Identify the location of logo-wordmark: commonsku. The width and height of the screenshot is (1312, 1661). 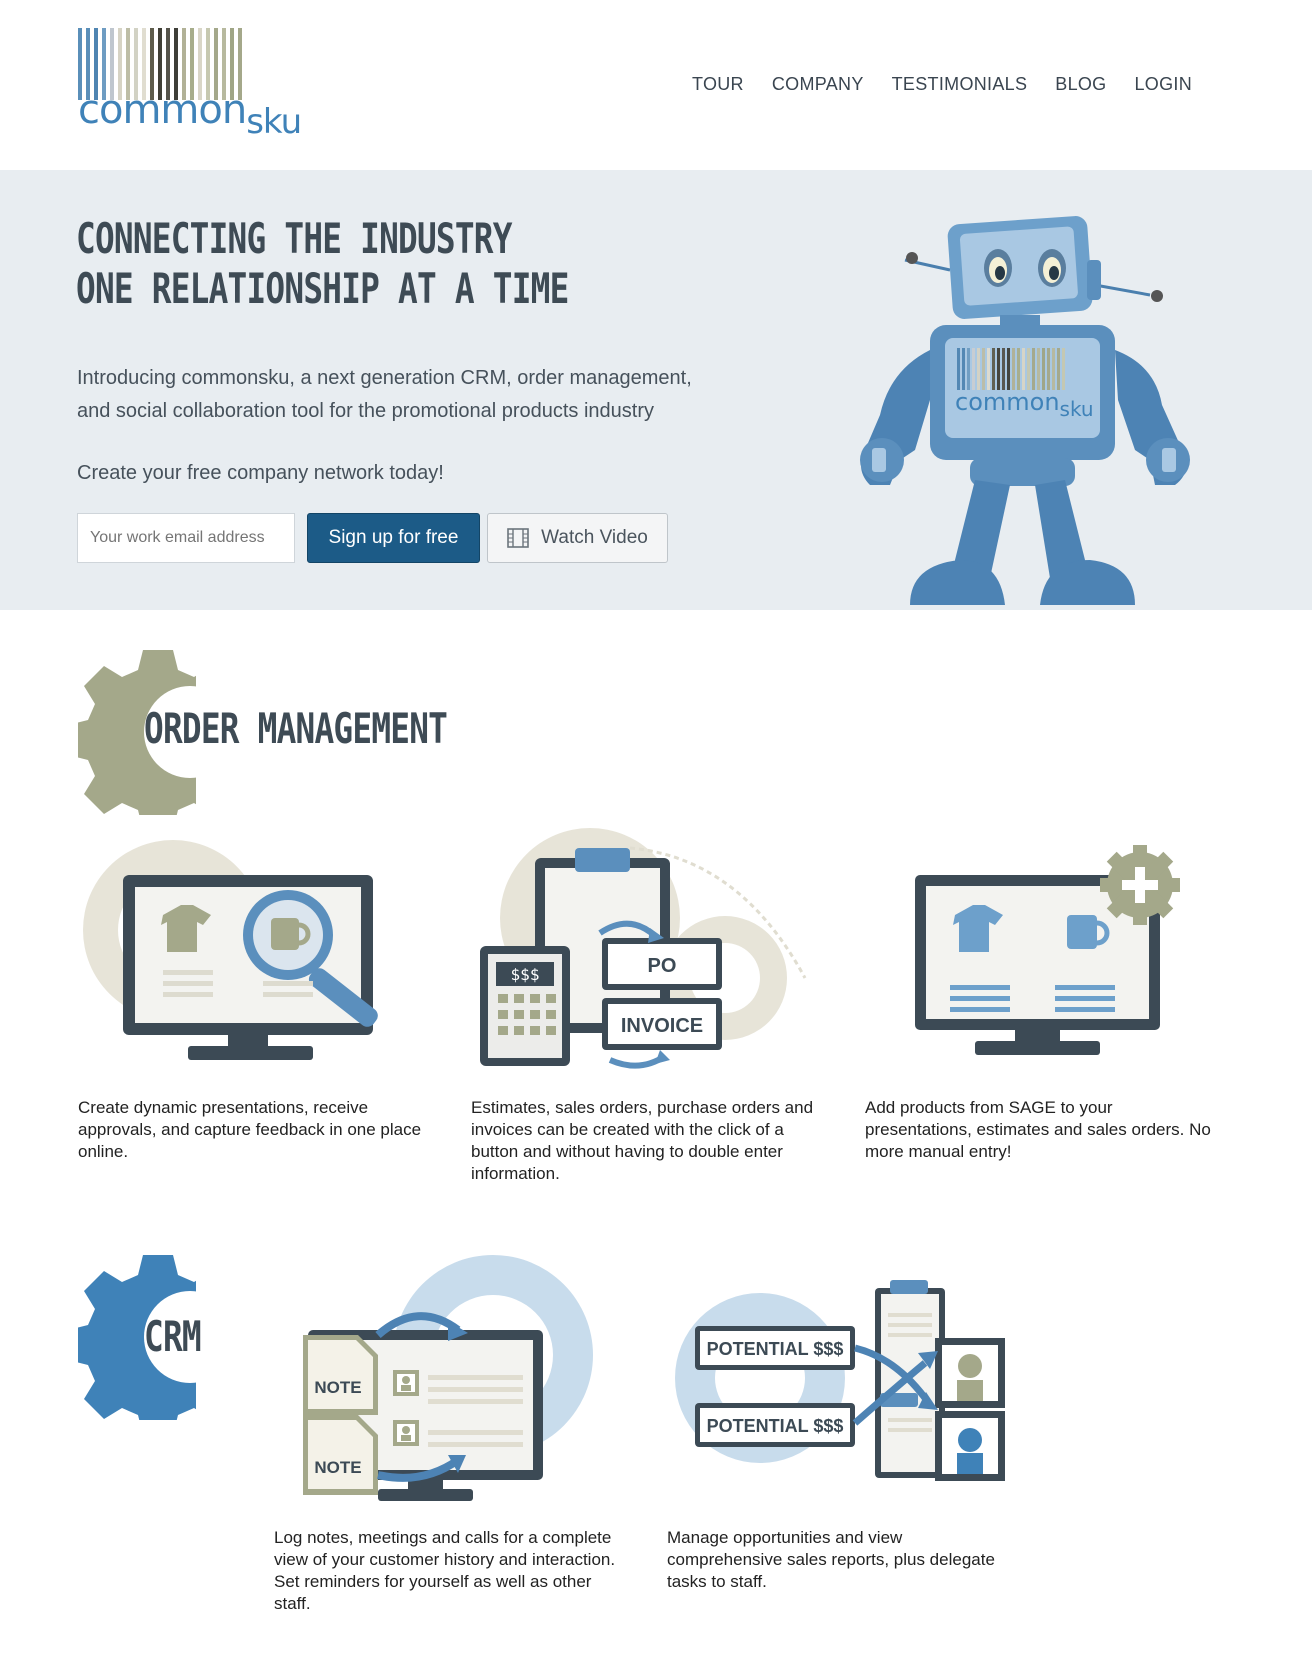
(190, 114).